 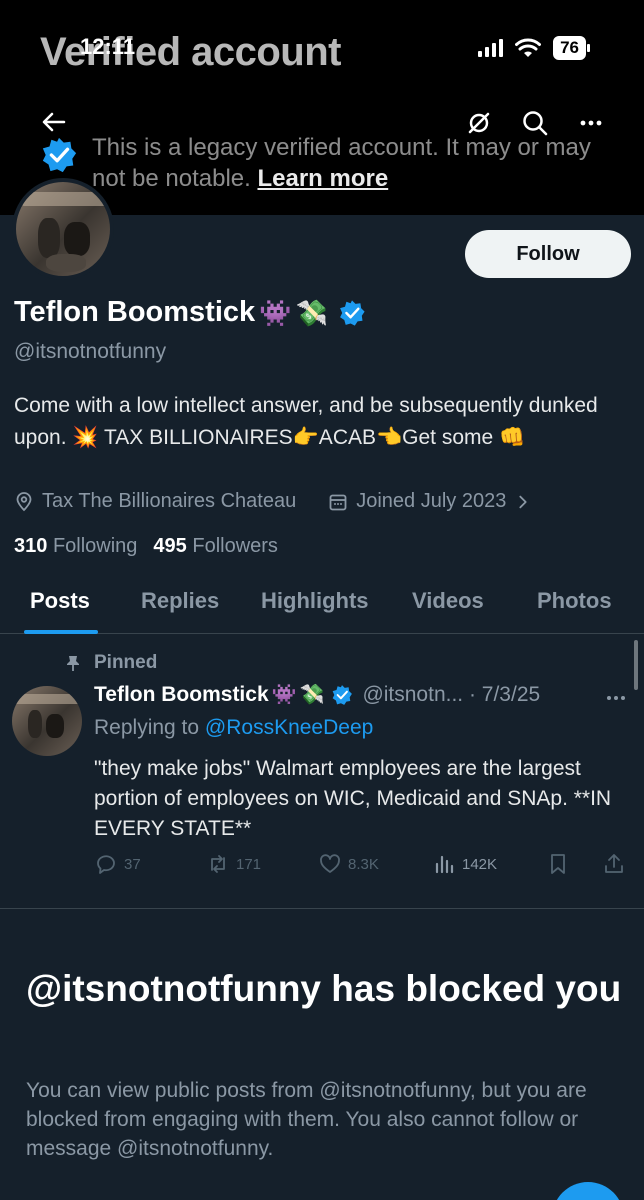 I want to click on cellular-signal-icon, so click(x=491, y=48).